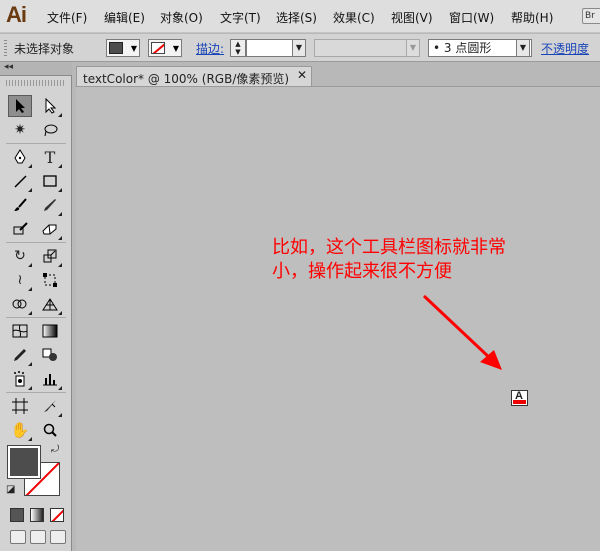 The height and width of the screenshot is (551, 600). What do you see at coordinates (37, 515) in the screenshot?
I see `gradient-mode-button` at bounding box center [37, 515].